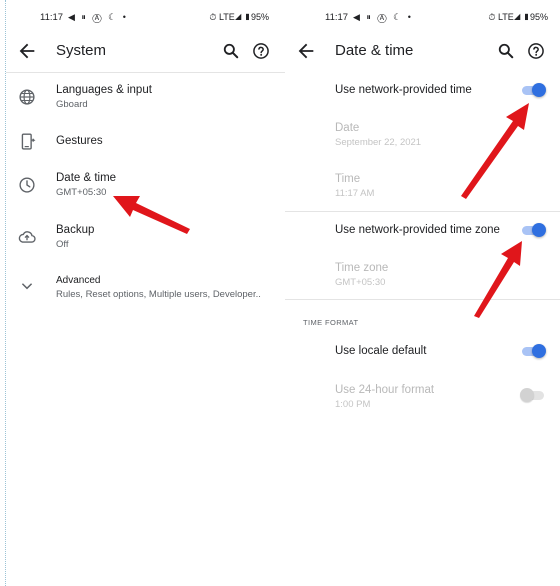 The width and height of the screenshot is (560, 586). Describe the element at coordinates (81, 192) in the screenshot. I see `item-subtitle: GMT+05:30` at that location.